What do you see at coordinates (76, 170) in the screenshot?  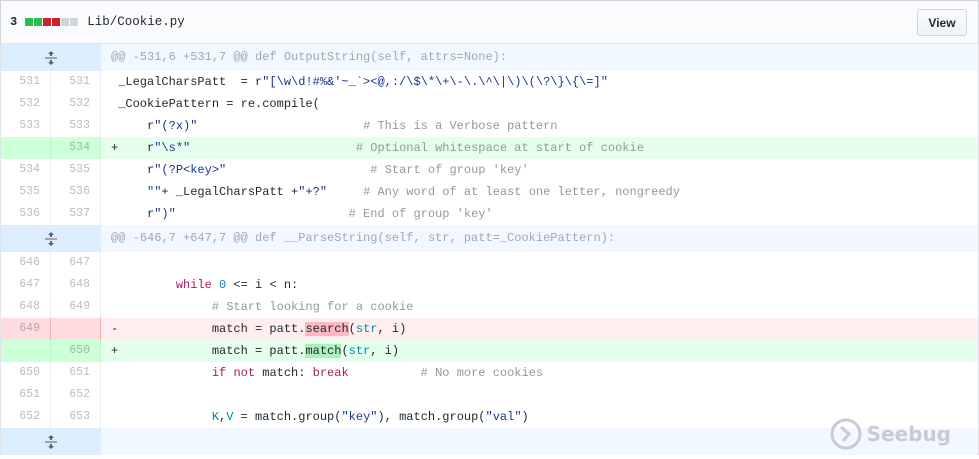 I see `new-line-number: 535` at bounding box center [76, 170].